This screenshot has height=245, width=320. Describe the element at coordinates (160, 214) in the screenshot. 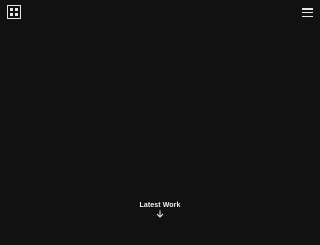

I see `arrow-down-icon` at that location.